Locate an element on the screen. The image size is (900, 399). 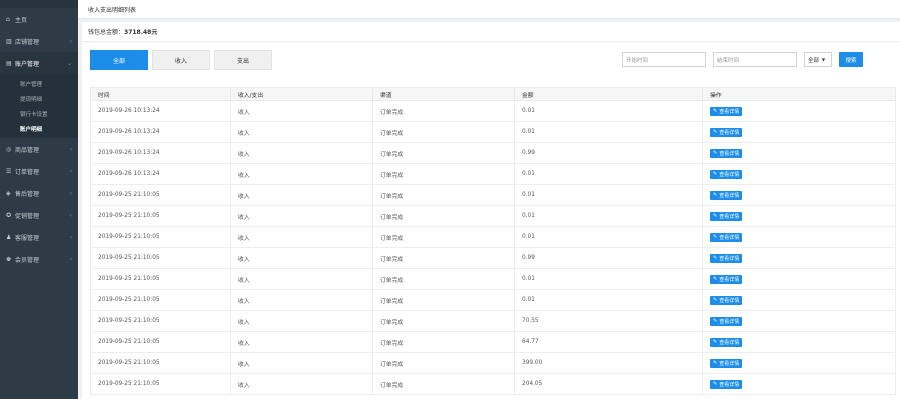
sidebar-item-0: ⌂ 主页 is located at coordinates (39, 19).